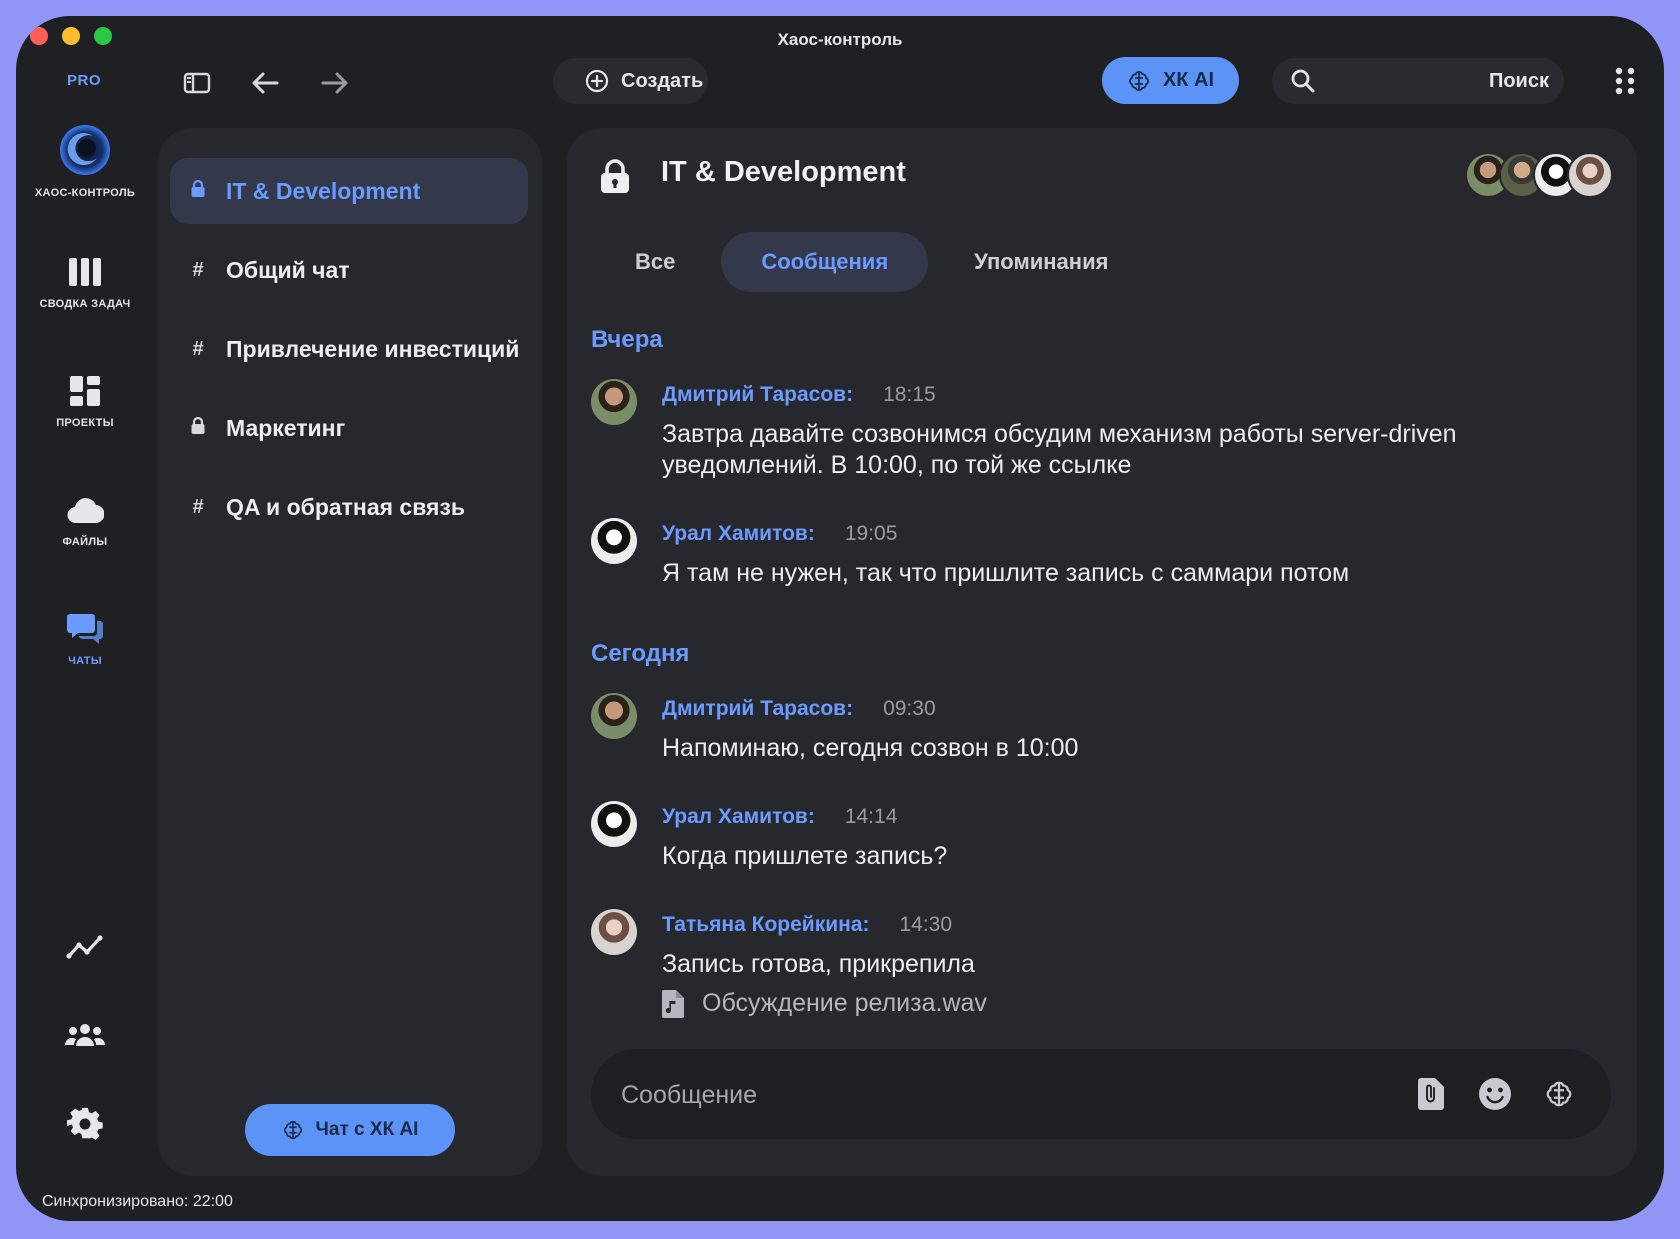 This screenshot has width=1680, height=1239. What do you see at coordinates (367, 1129) in the screenshot?
I see `ai-chat-button-label: Чат с ХК AI` at bounding box center [367, 1129].